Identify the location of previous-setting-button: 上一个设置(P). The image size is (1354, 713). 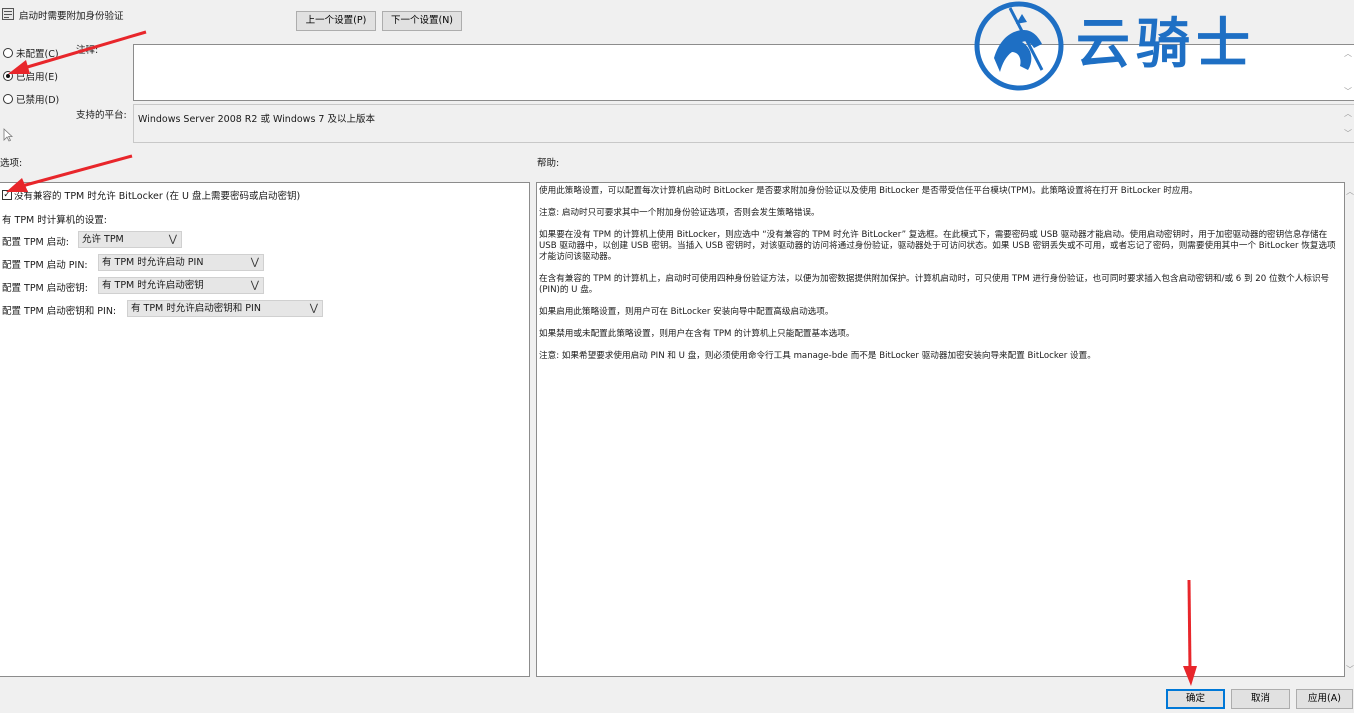
(336, 21).